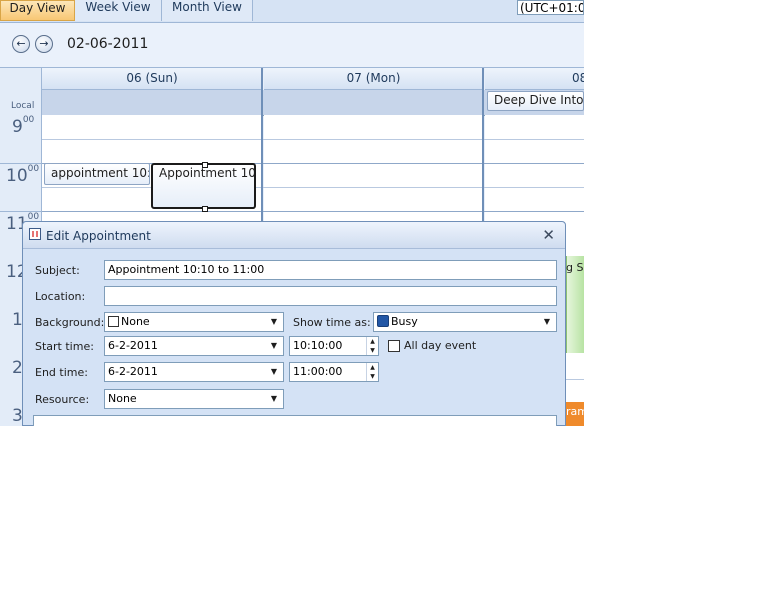 The image size is (768, 614). Describe the element at coordinates (575, 267) in the screenshot. I see `green-appointment-label: g Se` at that location.